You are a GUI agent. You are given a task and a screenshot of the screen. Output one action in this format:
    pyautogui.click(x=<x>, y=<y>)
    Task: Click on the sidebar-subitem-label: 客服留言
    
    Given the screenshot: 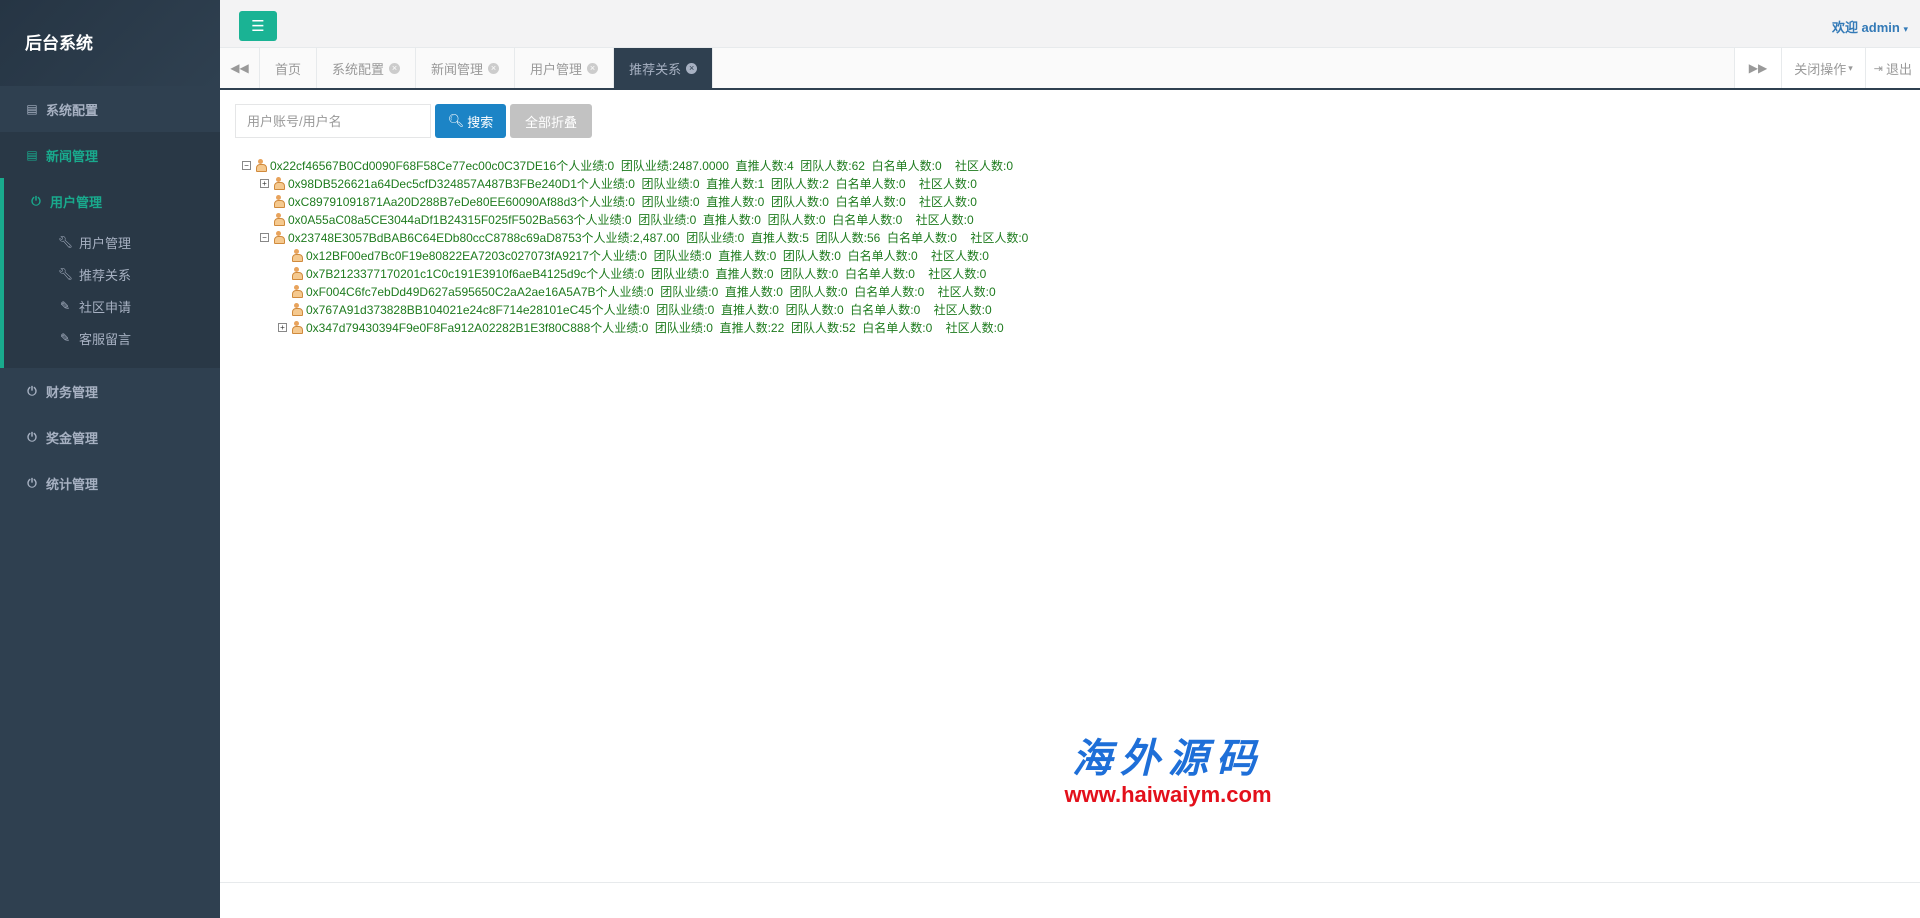 What is the action you would take?
    pyautogui.click(x=105, y=339)
    